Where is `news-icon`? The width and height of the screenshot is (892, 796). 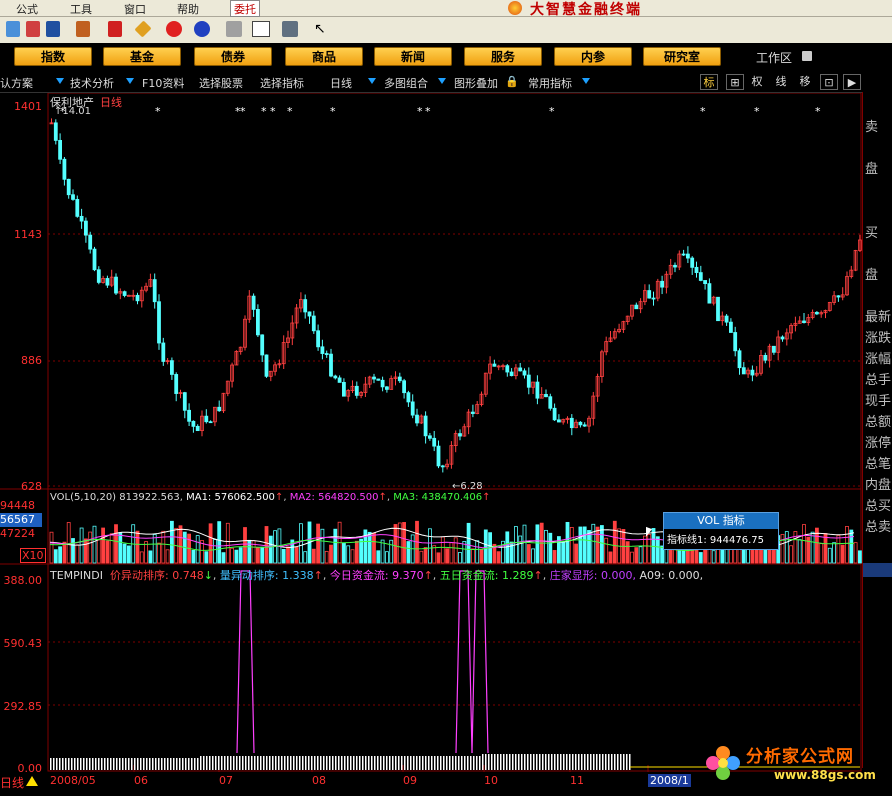
news-icon is located at coordinates (174, 29).